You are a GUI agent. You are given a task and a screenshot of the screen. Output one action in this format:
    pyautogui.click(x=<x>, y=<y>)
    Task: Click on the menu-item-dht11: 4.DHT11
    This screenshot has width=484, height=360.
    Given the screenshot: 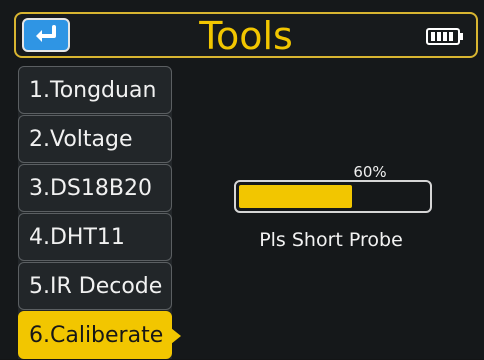 What is the action you would take?
    pyautogui.click(x=95, y=237)
    